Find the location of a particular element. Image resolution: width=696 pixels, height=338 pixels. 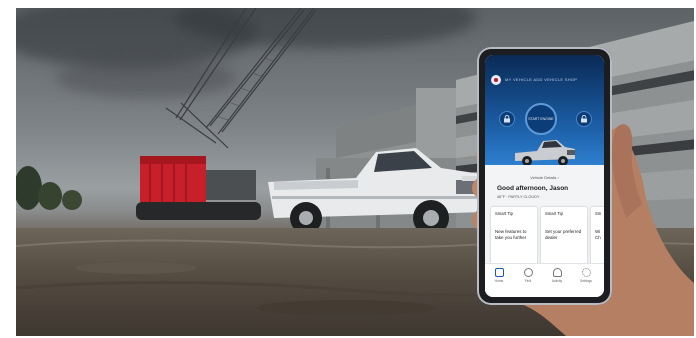

unlock-icon is located at coordinates (584, 119).